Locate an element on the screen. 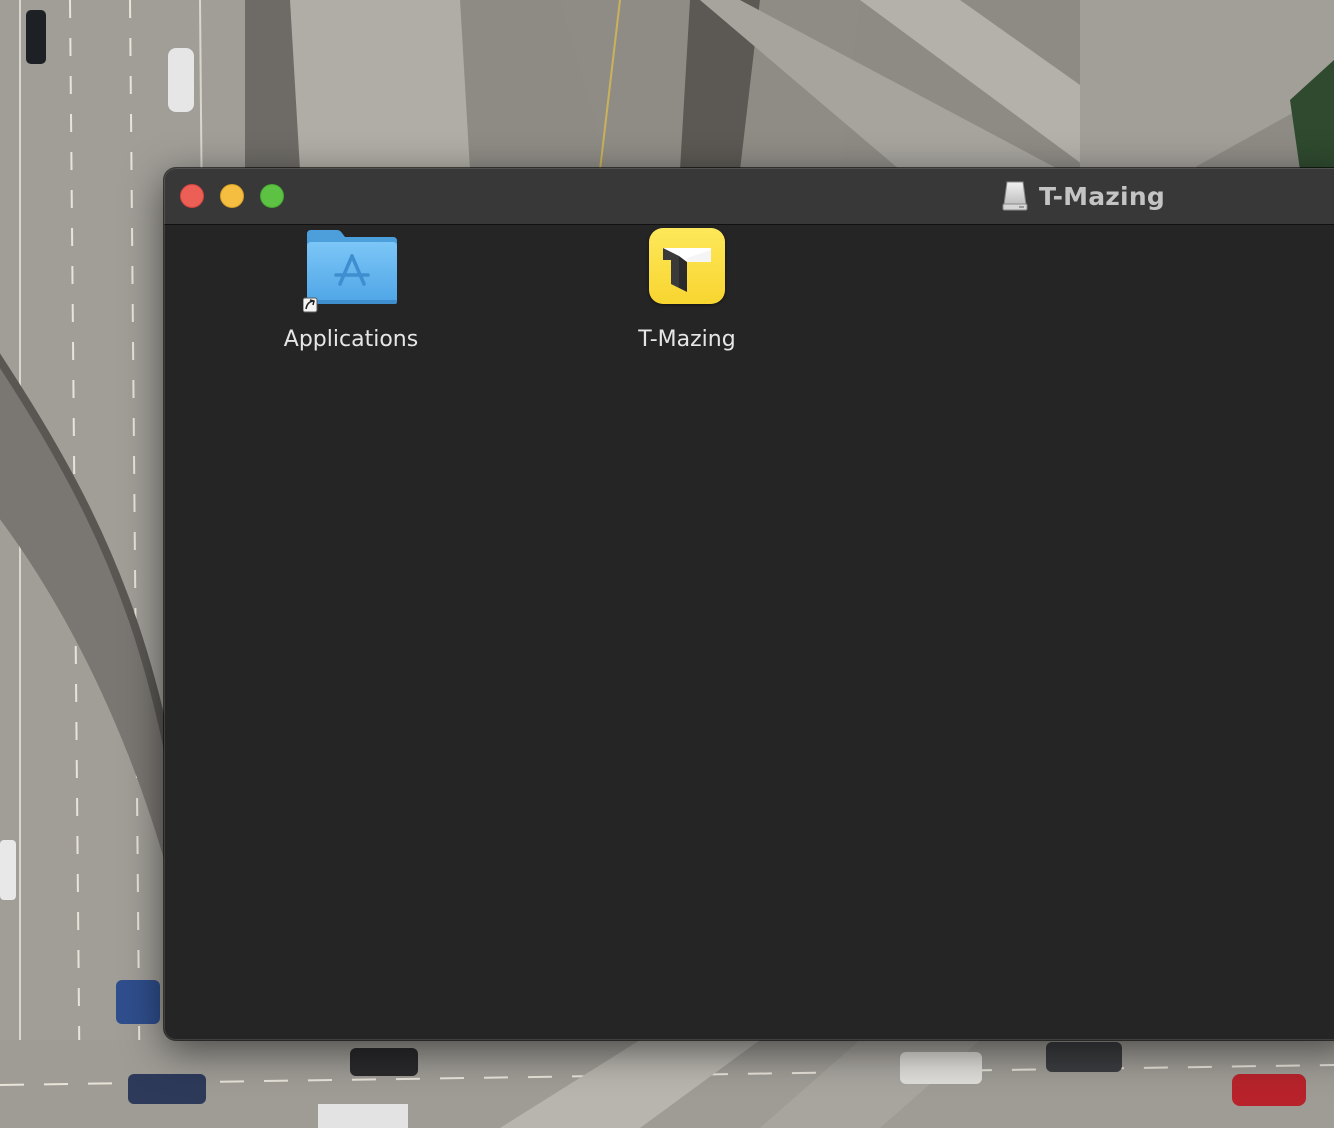 Image resolution: width=1334 pixels, height=1128 pixels. close-window-button is located at coordinates (192, 196).